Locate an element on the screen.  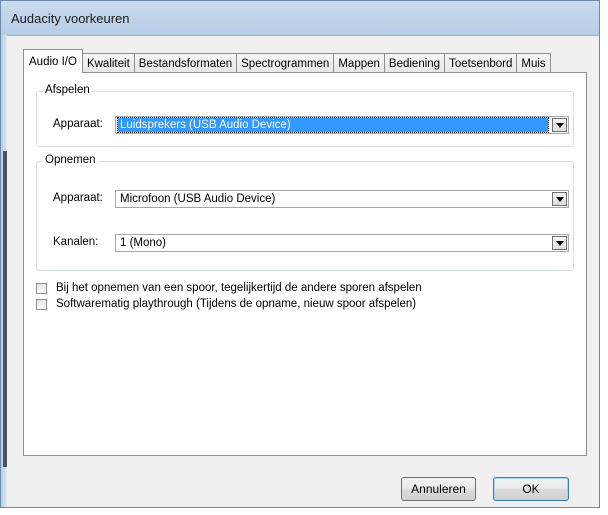
tab-audio-io: Audio I/O is located at coordinates (53, 61).